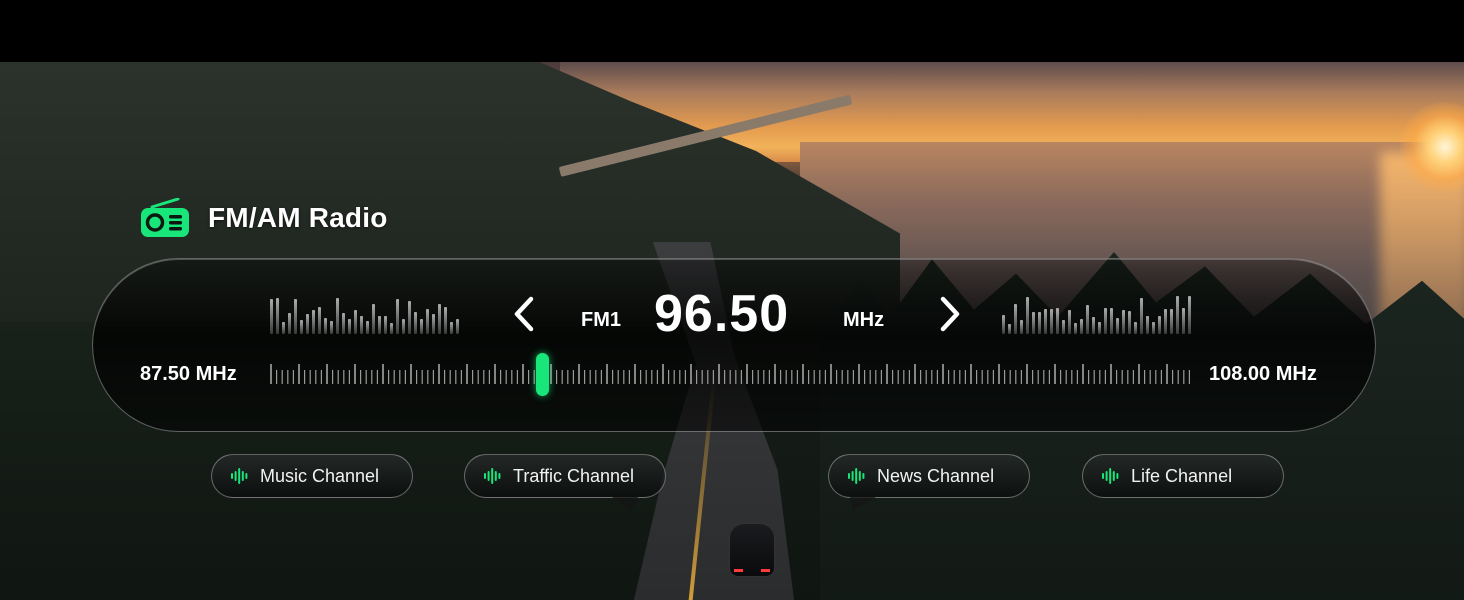 The height and width of the screenshot is (600, 1464). Describe the element at coordinates (864, 320) in the screenshot. I see `frequency-unit: MHz` at that location.